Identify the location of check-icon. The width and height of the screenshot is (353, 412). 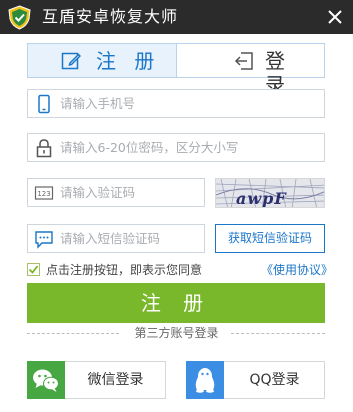
(33, 269).